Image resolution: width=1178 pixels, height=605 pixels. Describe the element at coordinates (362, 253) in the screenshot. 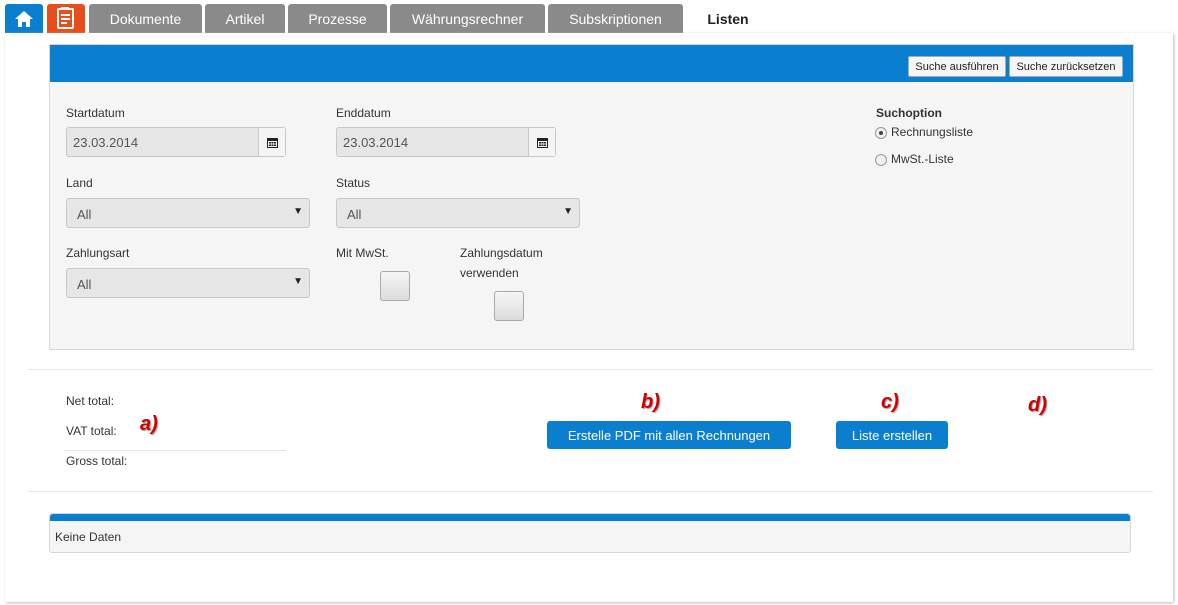

I see `mwst-label: Mit MwSt.` at that location.